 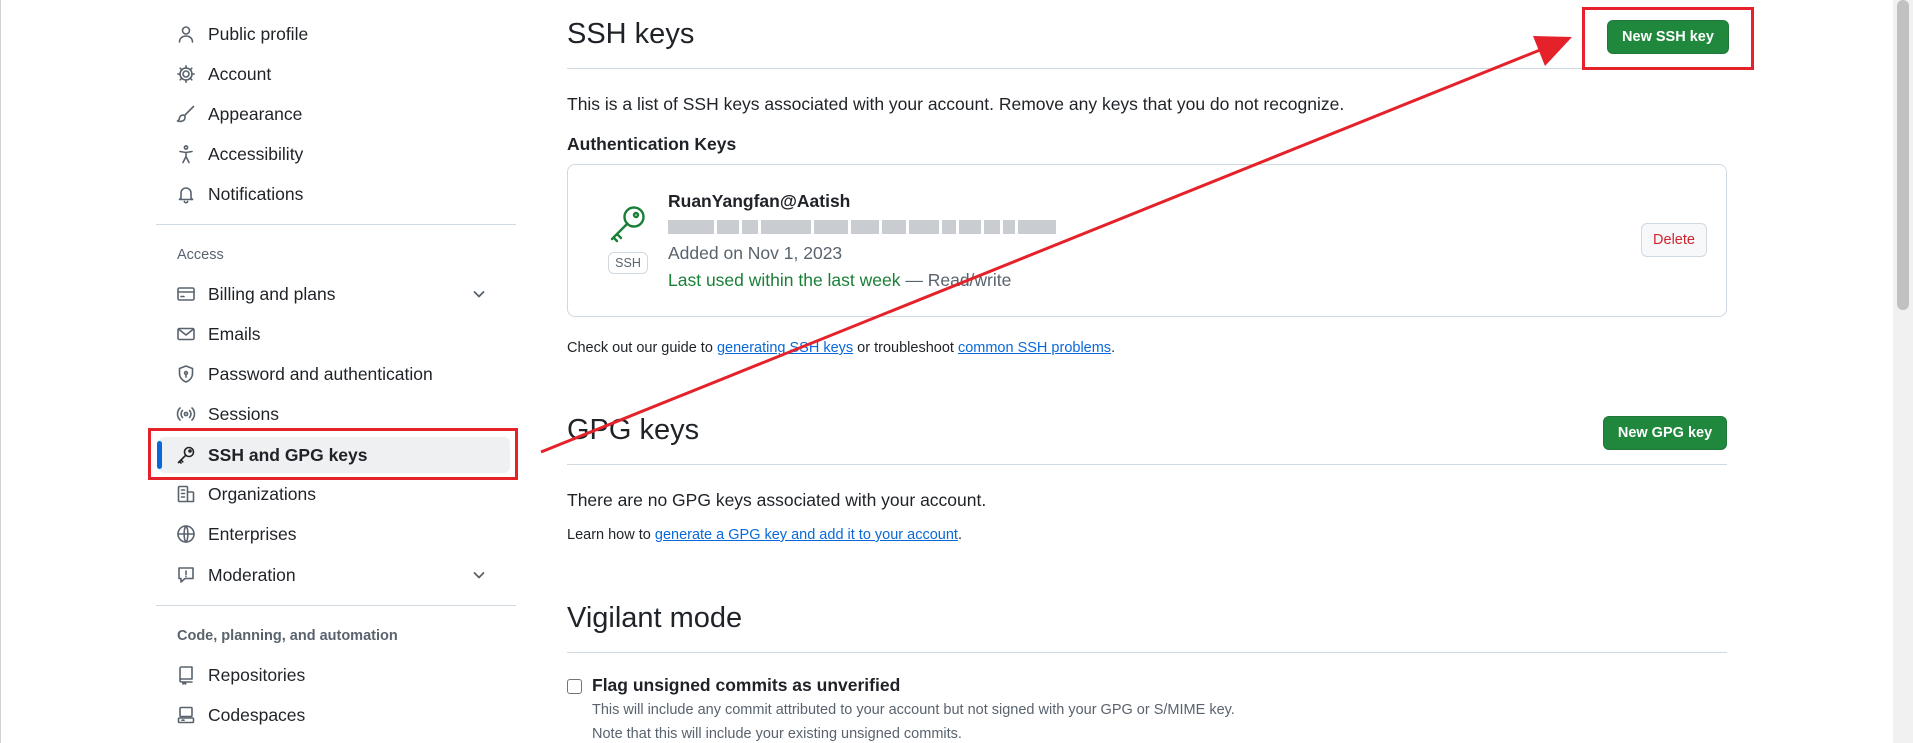 What do you see at coordinates (1665, 433) in the screenshot?
I see `new-gpg-key-button: New GPG key` at bounding box center [1665, 433].